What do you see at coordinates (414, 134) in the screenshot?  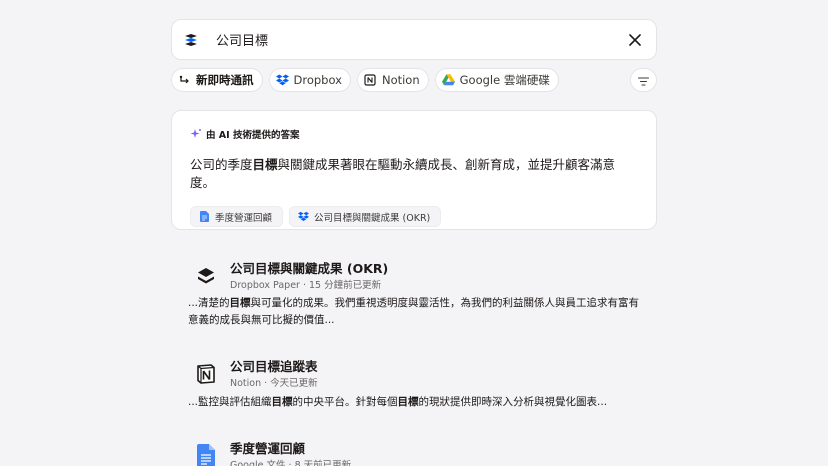 I see `ai-answer-header: 由 AI 技術提供的答案` at bounding box center [414, 134].